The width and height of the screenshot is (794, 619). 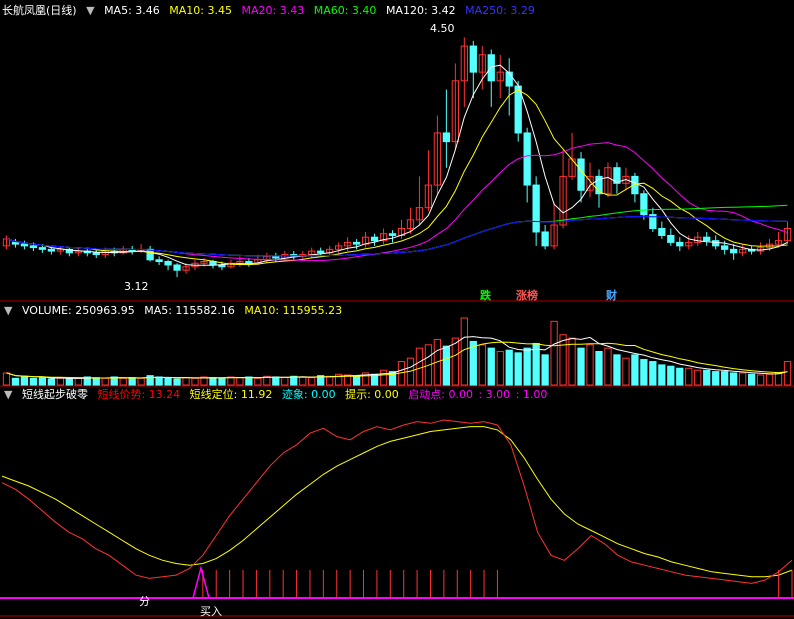 I want to click on ma10-label: MA10: 3.45, so click(x=200, y=10).